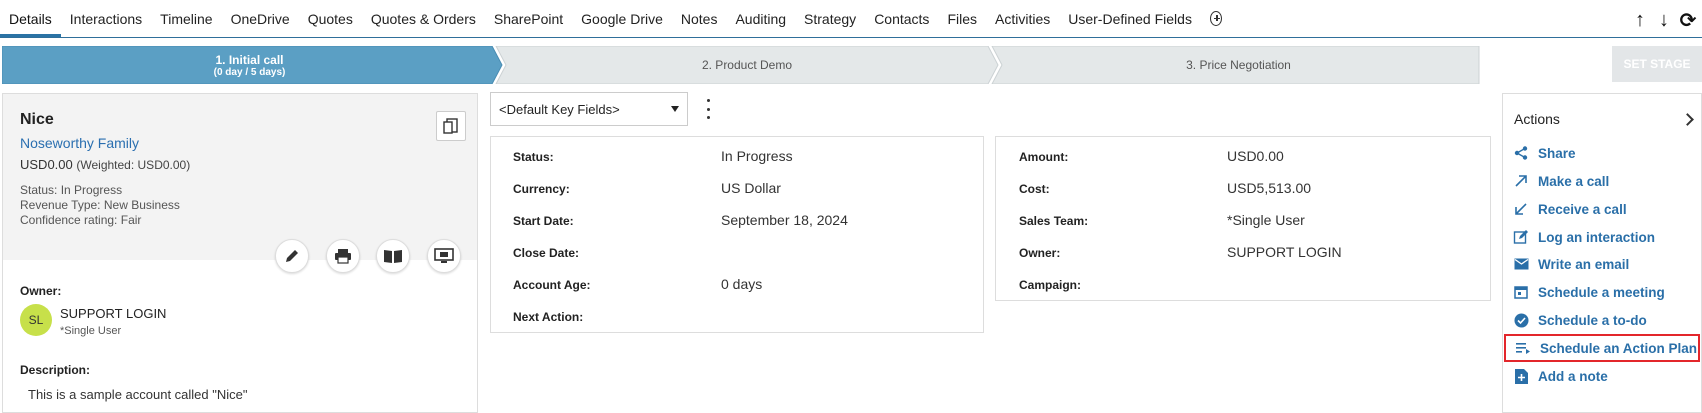 This screenshot has height=413, width=1702. What do you see at coordinates (69, 220) in the screenshot?
I see `confidence-label: Confidence rating:` at bounding box center [69, 220].